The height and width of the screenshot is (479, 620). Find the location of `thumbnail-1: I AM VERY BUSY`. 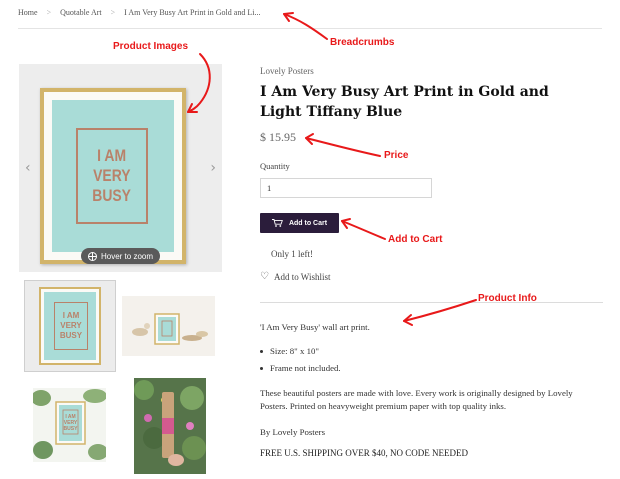

thumbnail-1: I AM VERY BUSY is located at coordinates (70, 326).